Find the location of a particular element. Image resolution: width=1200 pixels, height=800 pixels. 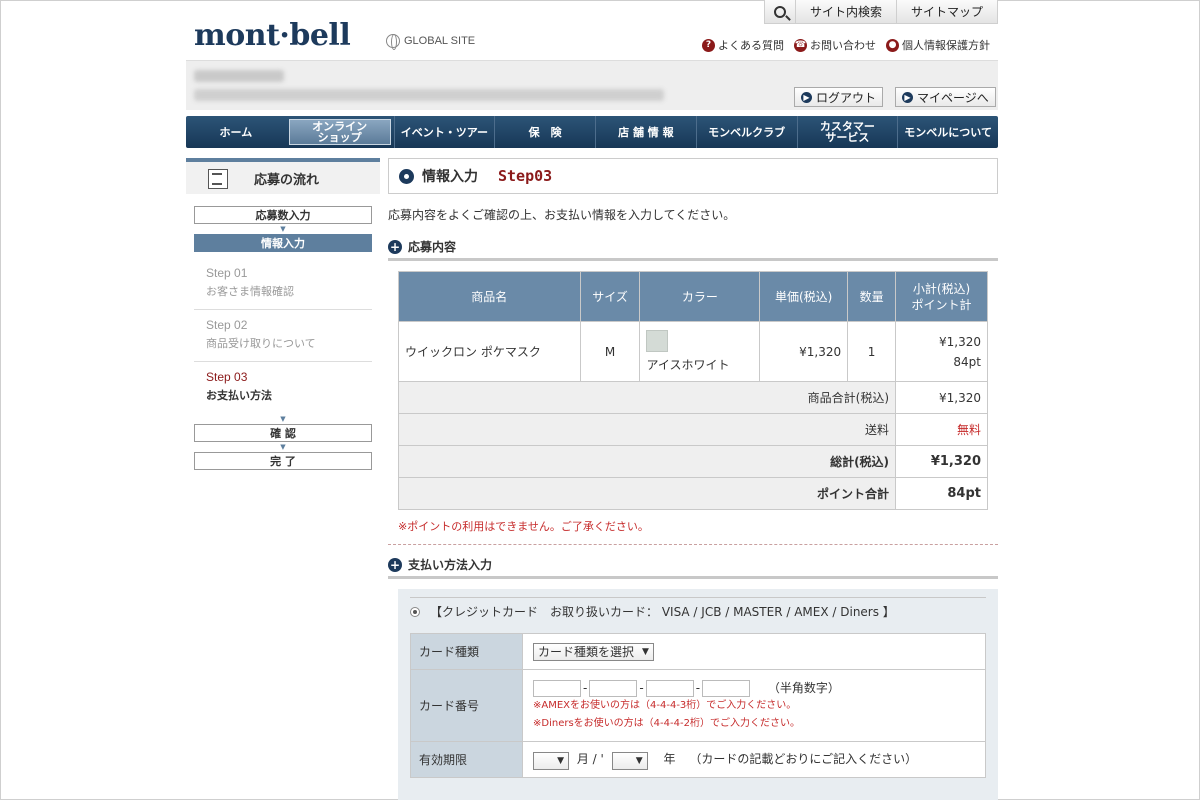

nav-club: モンベルクラブ is located at coordinates (746, 132).